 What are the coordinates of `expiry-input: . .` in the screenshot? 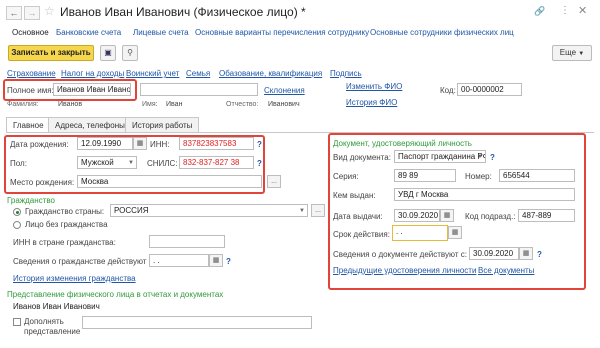 It's located at (420, 233).